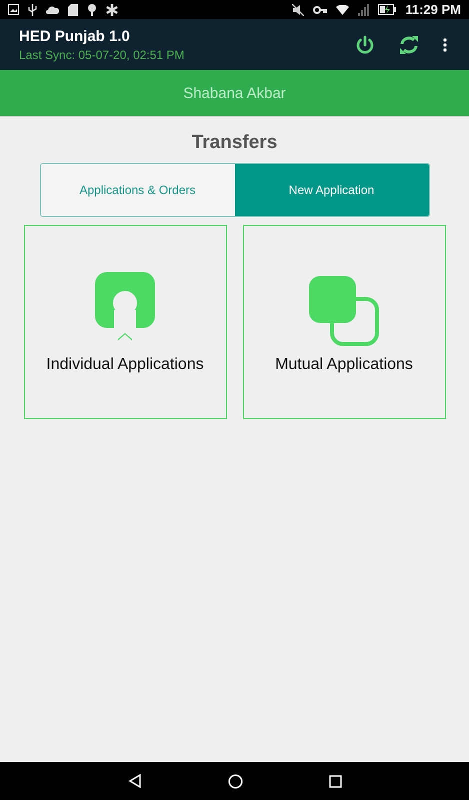 The width and height of the screenshot is (469, 800). I want to click on cloud-icon, so click(52, 9).